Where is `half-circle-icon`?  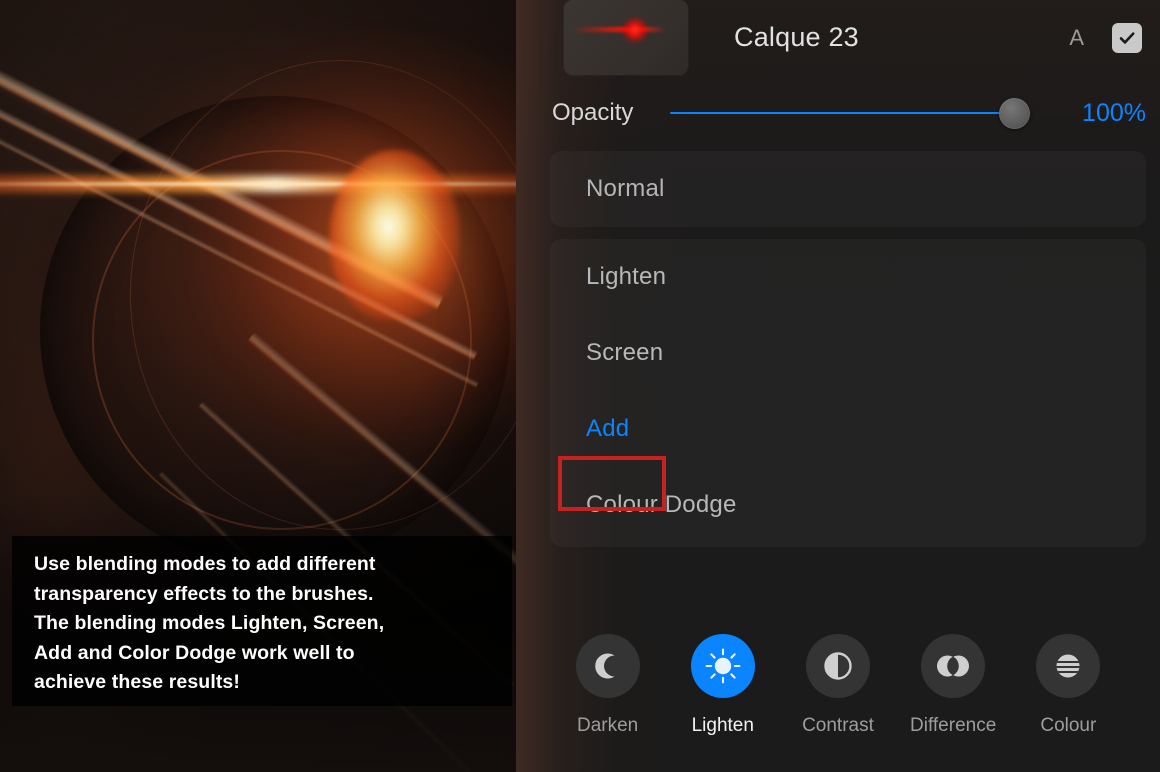 half-circle-icon is located at coordinates (838, 666).